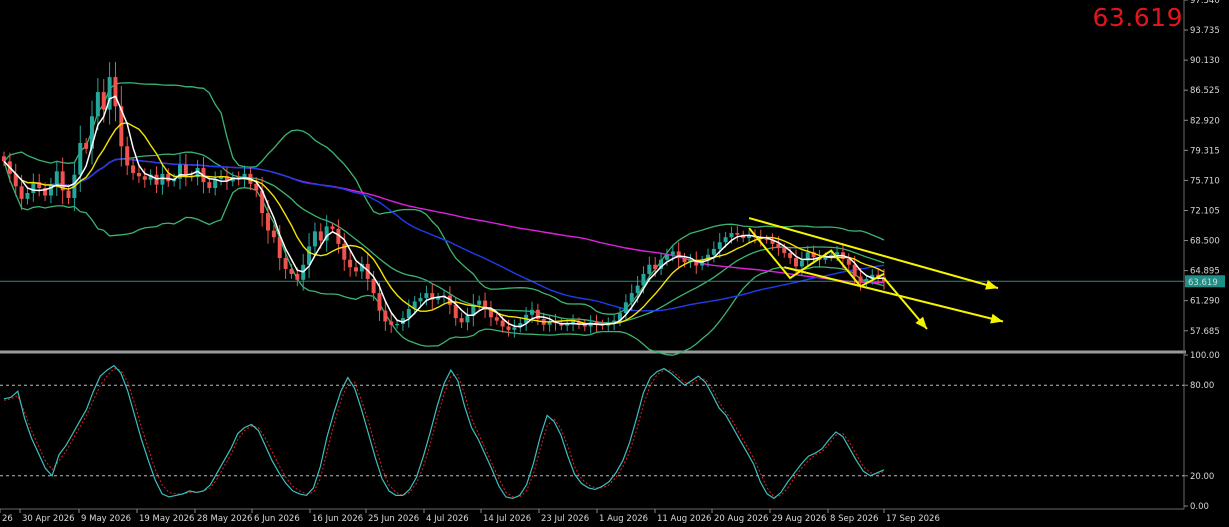 The image size is (1229, 527). Describe the element at coordinates (1205, 356) in the screenshot. I see `stochastic-tick-label: 100.00` at that location.